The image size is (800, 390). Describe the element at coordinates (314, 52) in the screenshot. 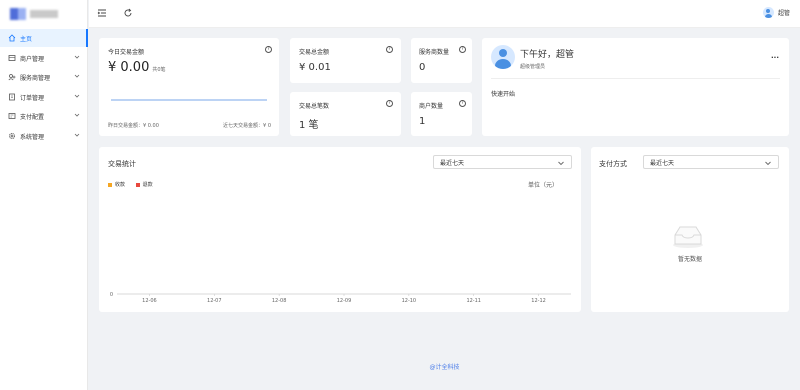

I see `card-title: 交易总金额` at that location.